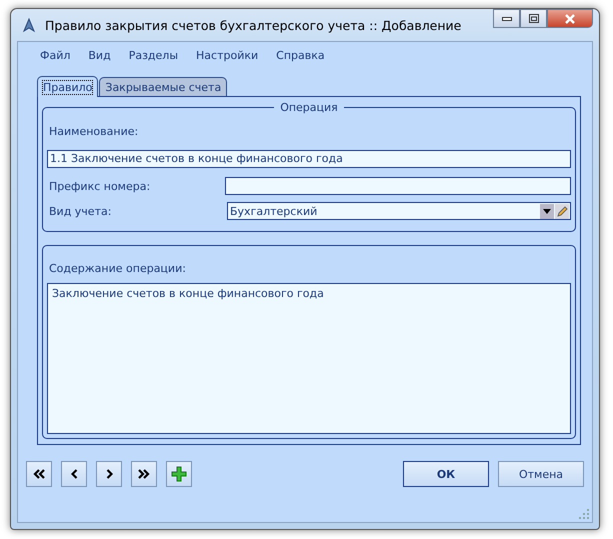 The width and height of the screenshot is (613, 539). I want to click on maximize-button, so click(533, 18).